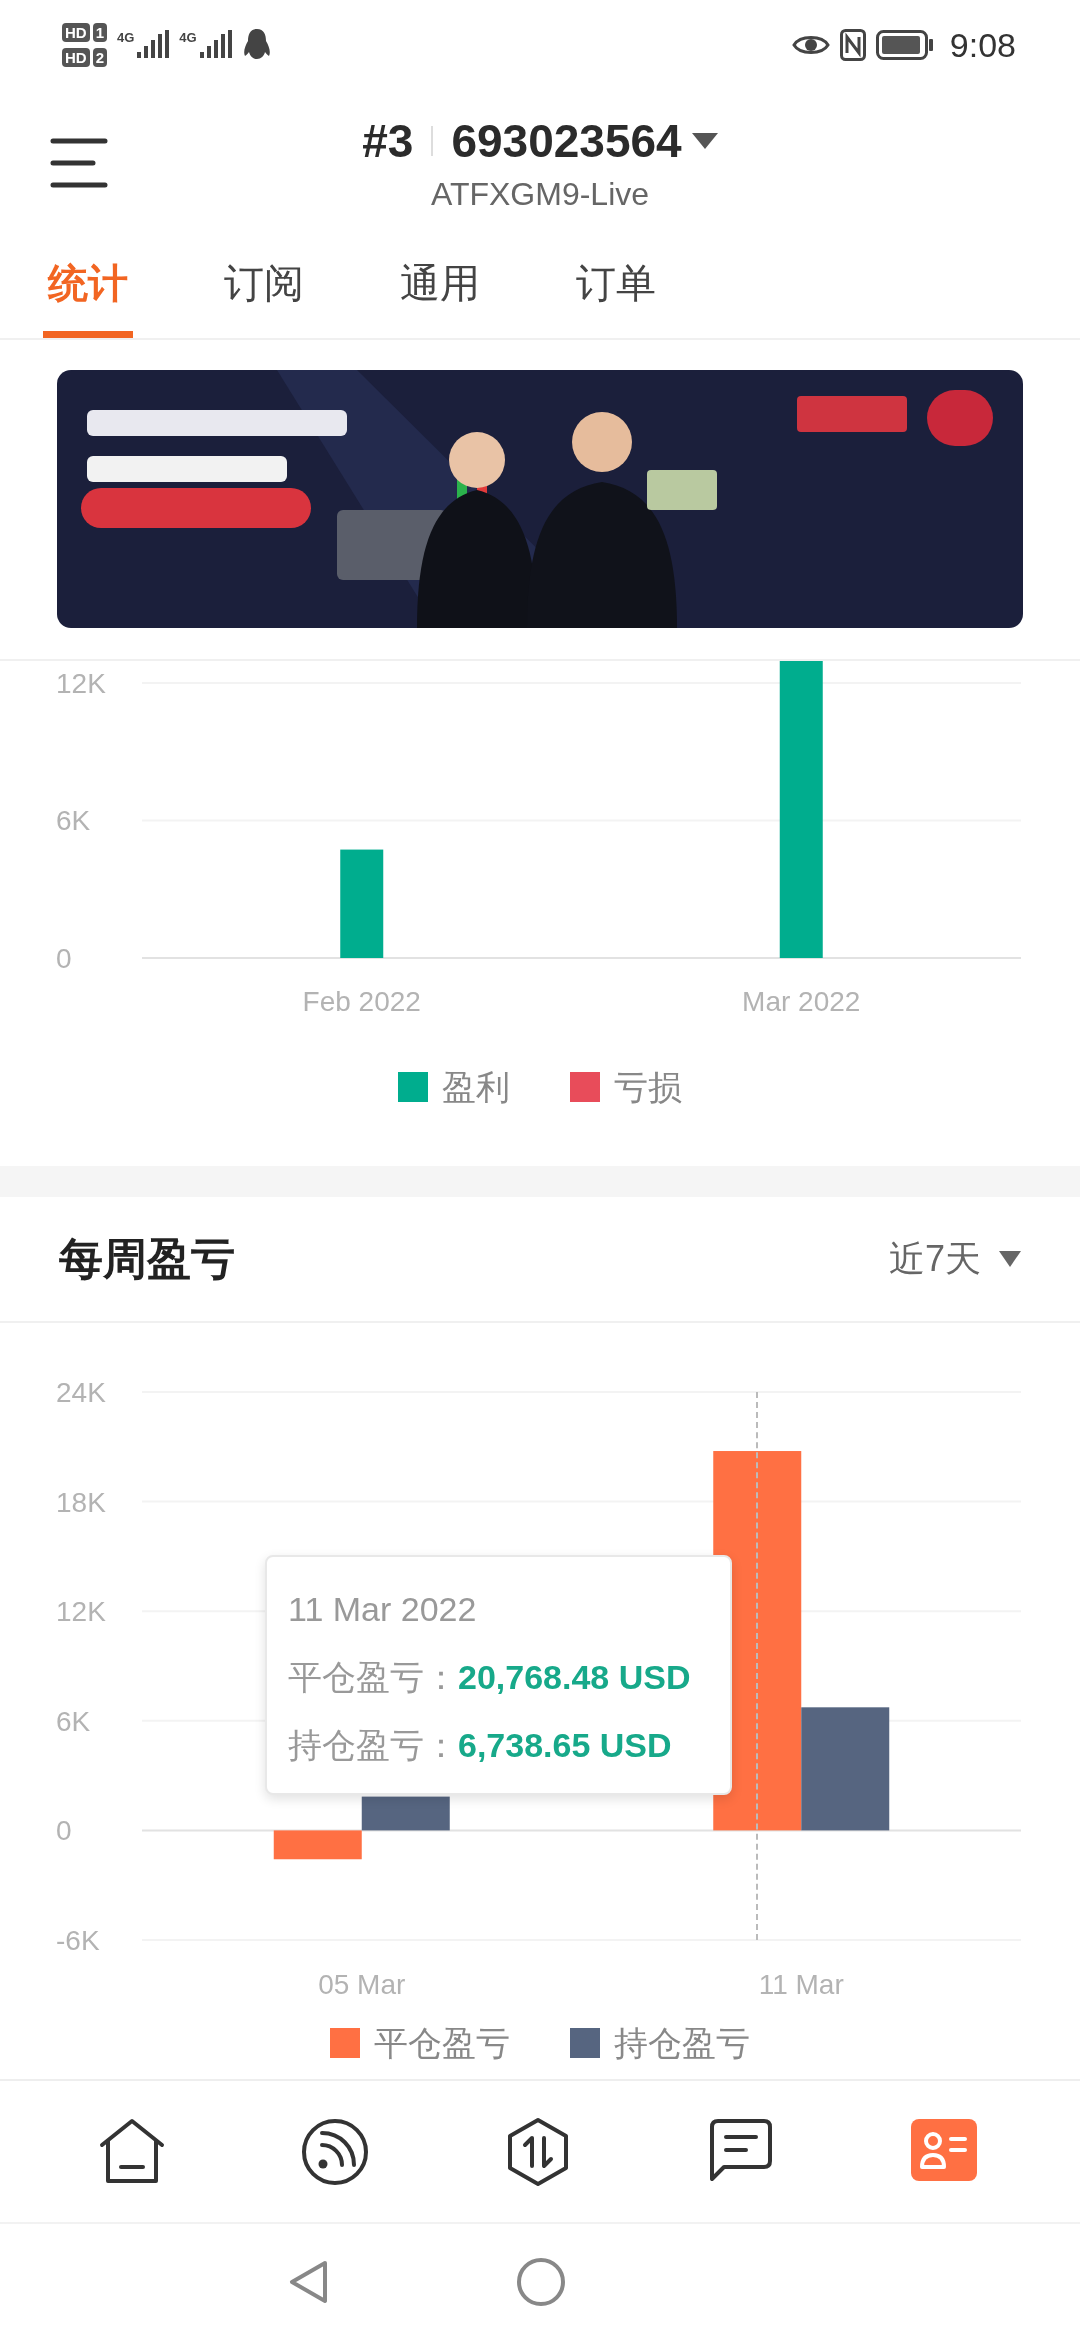 Image resolution: width=1080 pixels, height=2340 pixels. I want to click on axis-label: Feb 2022, so click(361, 1001).